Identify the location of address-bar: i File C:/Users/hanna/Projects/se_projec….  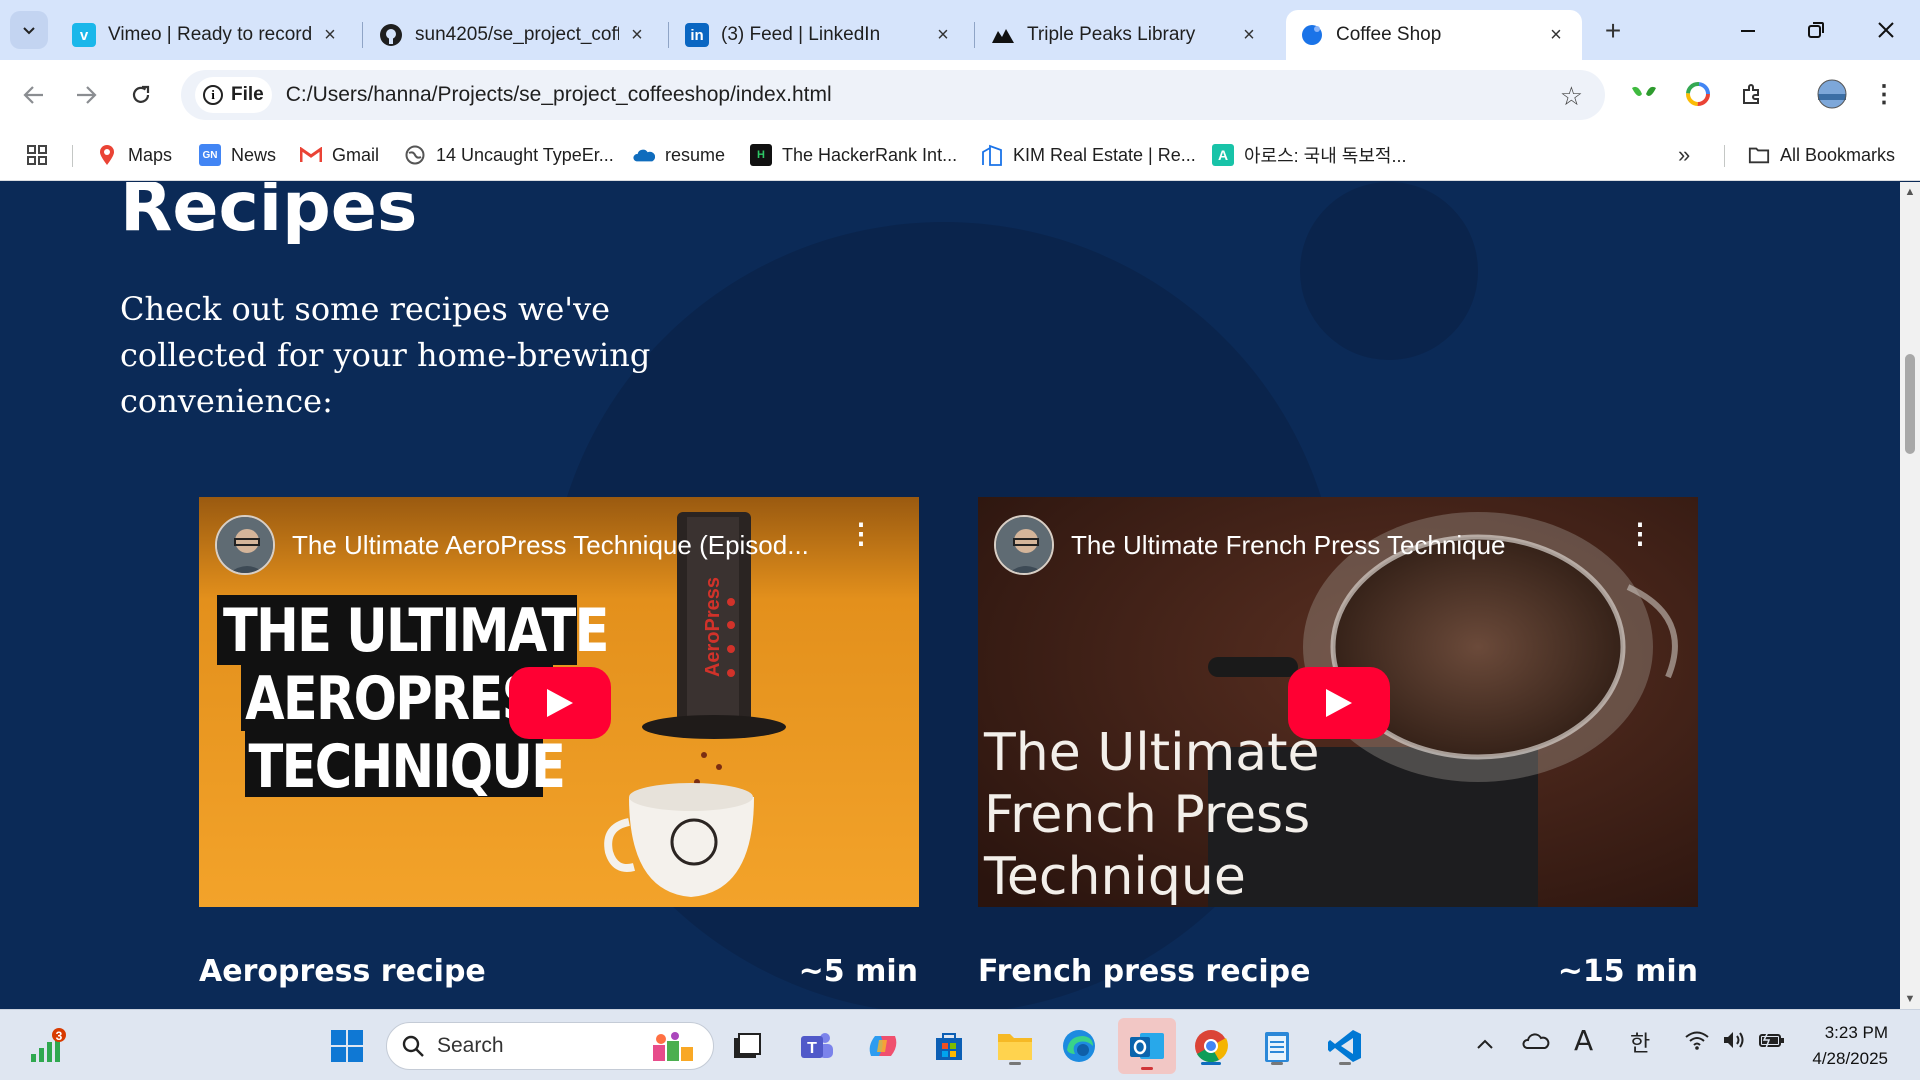
(893, 95).